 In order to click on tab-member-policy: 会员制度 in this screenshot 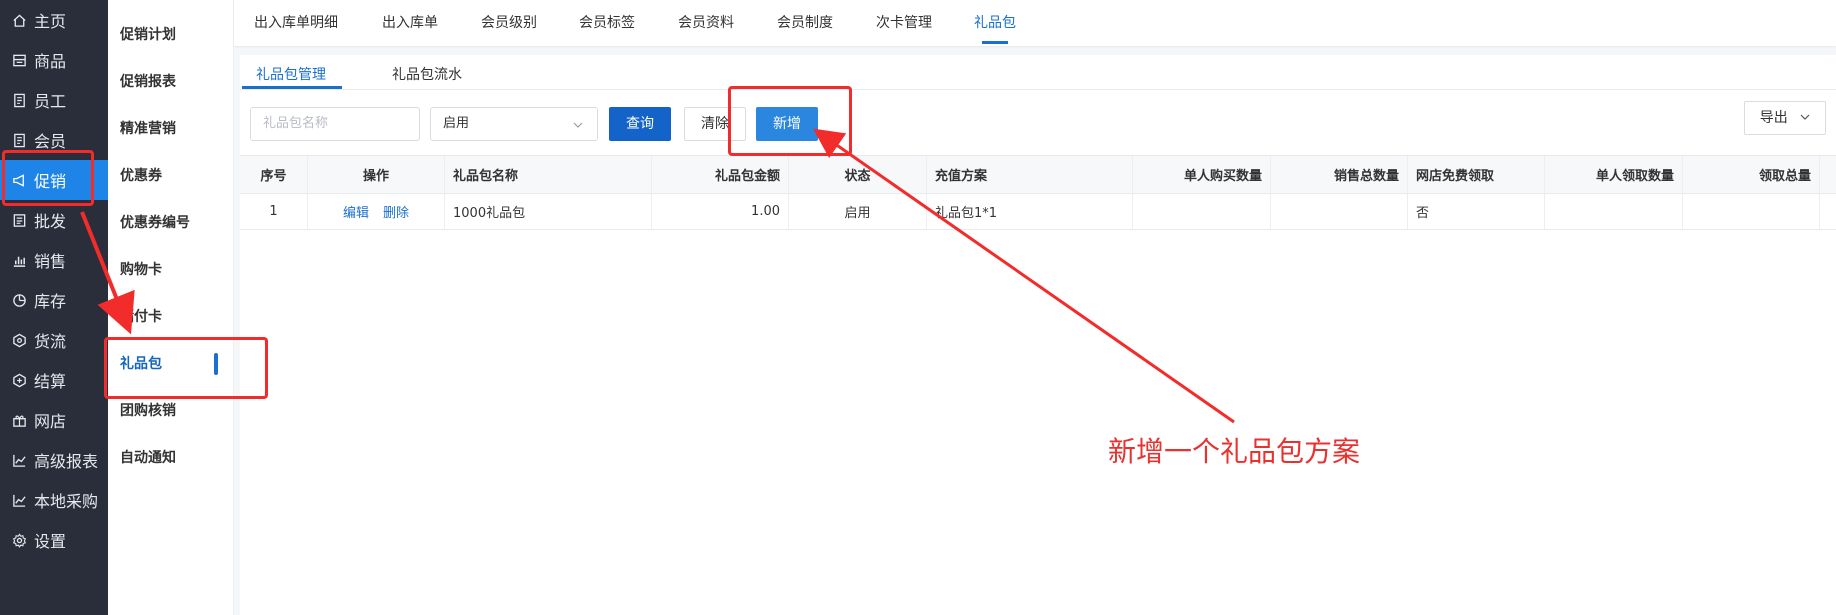, I will do `click(805, 23)`.